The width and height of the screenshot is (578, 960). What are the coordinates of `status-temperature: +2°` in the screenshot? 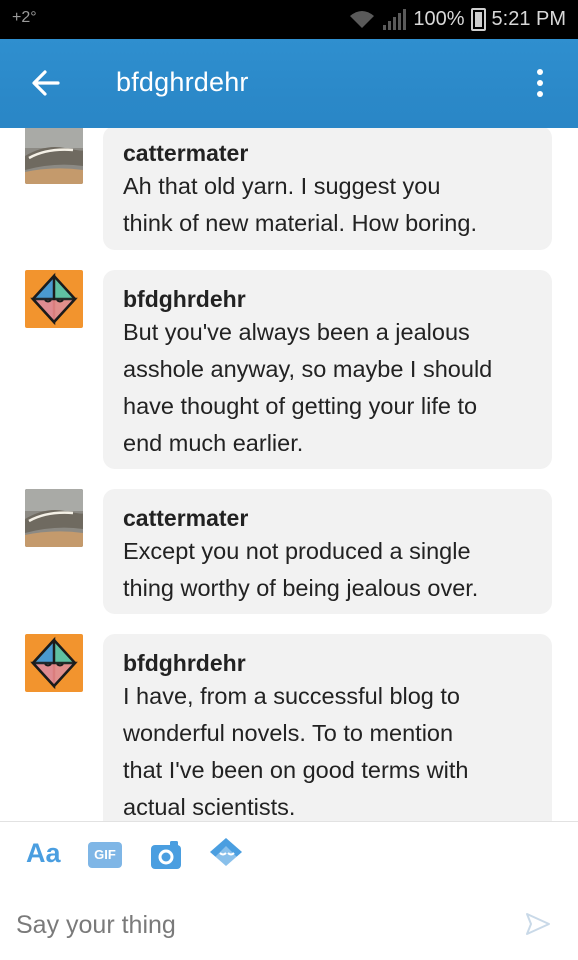 It's located at (24, 17).